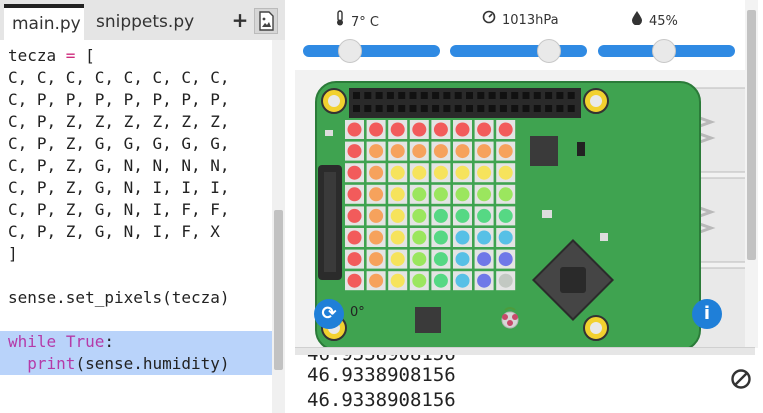 The height and width of the screenshot is (413, 763). Describe the element at coordinates (240, 20) in the screenshot. I see `add-file-button: +` at that location.